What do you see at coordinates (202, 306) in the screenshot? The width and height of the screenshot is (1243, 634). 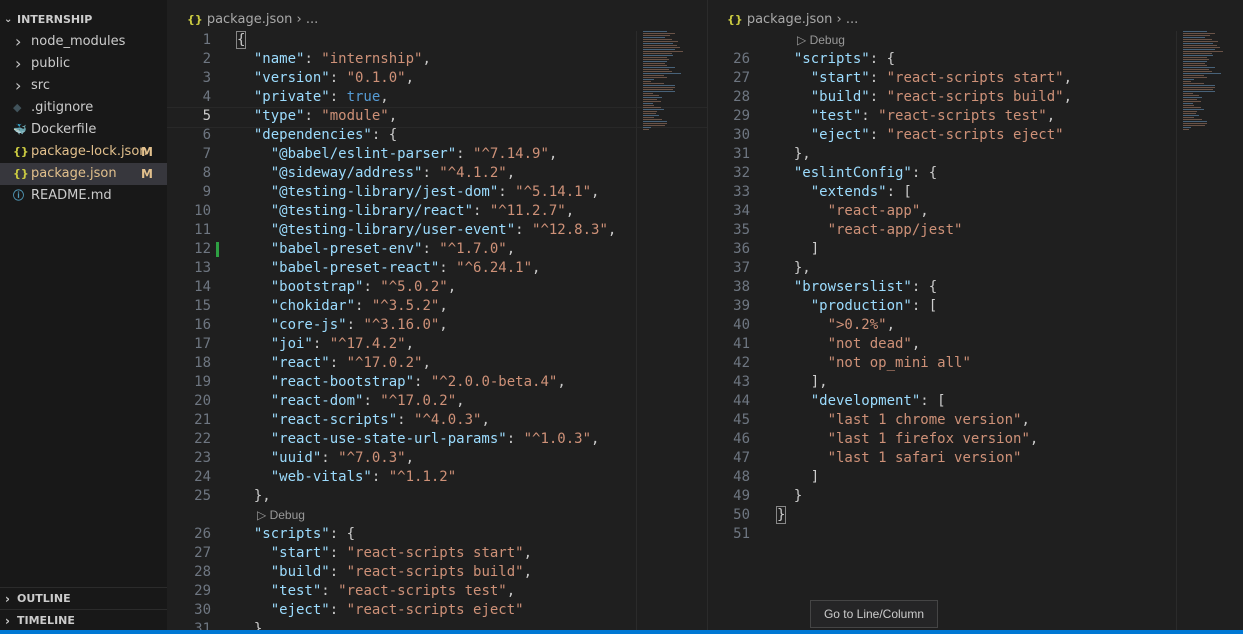 I see `line-number: 15` at bounding box center [202, 306].